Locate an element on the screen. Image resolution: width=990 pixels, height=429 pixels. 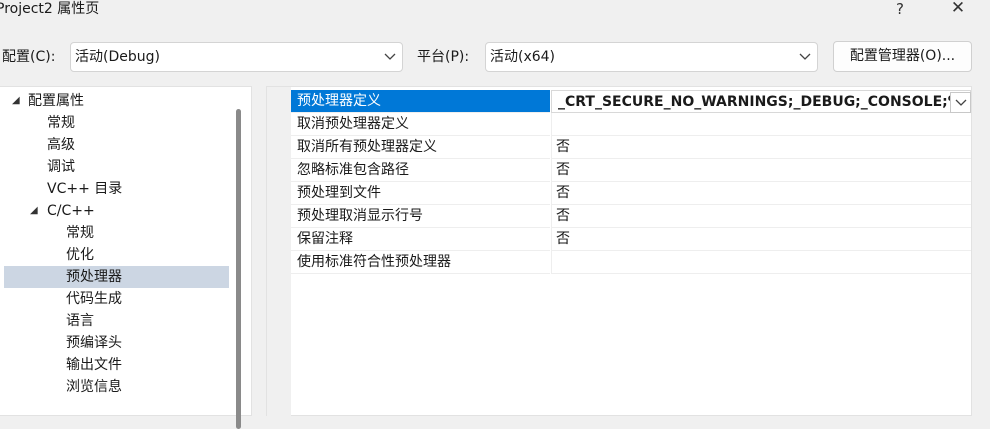
title-bar: Project2 属性页 ? ✕ is located at coordinates (495, 13).